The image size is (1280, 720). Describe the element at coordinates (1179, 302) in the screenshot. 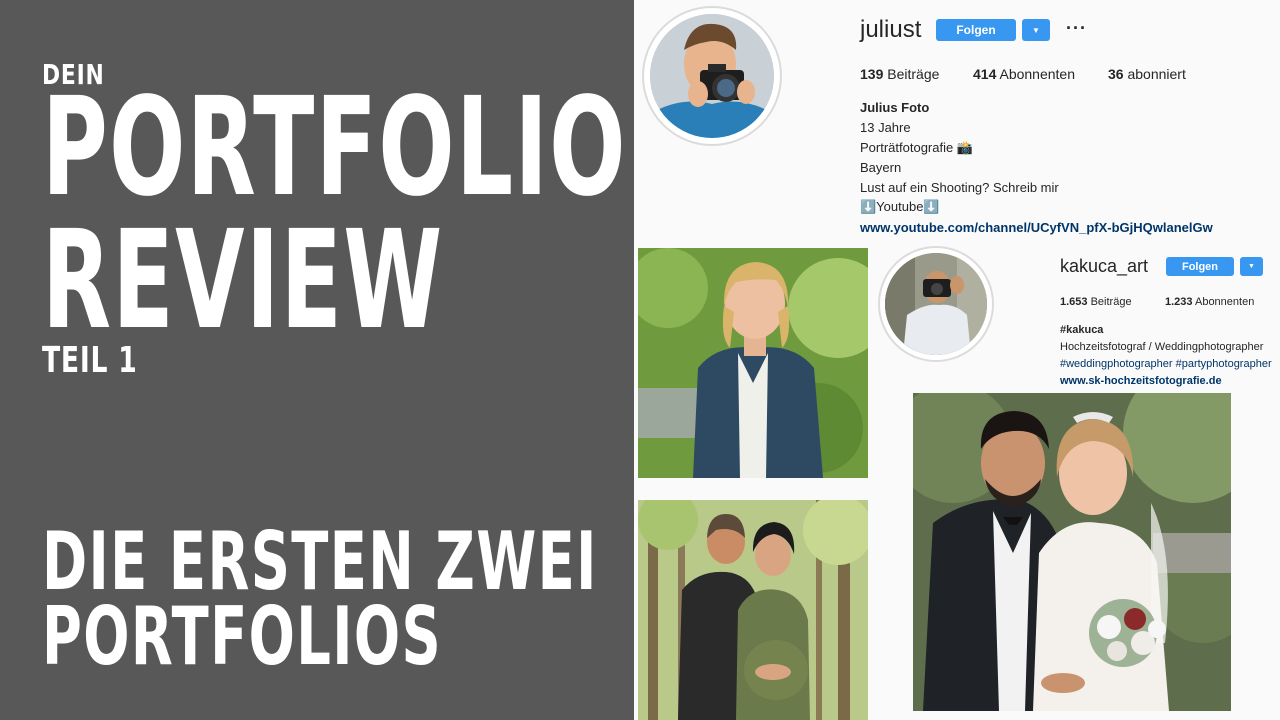

I see `stat-count: 1.233` at that location.